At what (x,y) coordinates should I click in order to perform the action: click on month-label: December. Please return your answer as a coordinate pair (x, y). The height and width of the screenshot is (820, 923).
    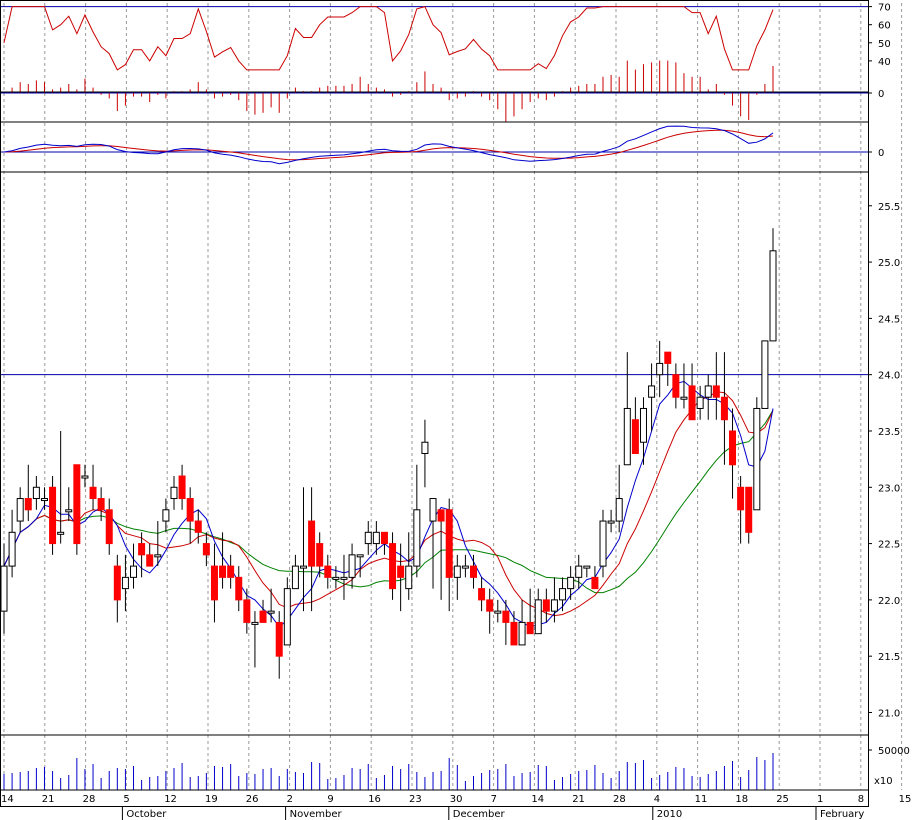
    Looking at the image, I should click on (479, 814).